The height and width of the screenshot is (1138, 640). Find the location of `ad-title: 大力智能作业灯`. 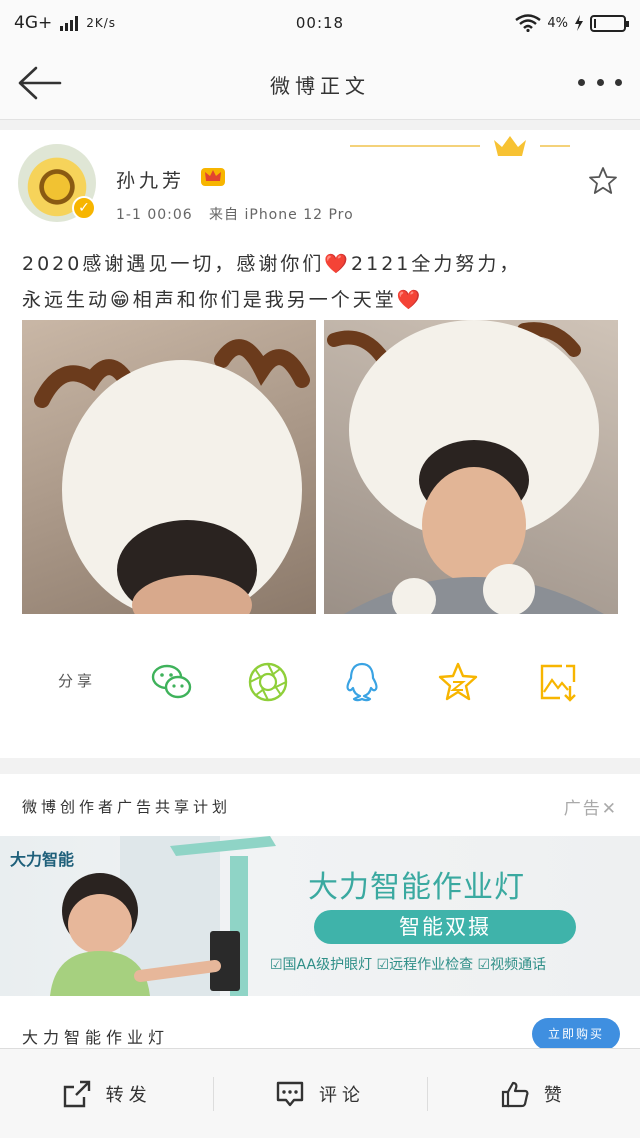

ad-title: 大力智能作业灯 is located at coordinates (95, 1036).